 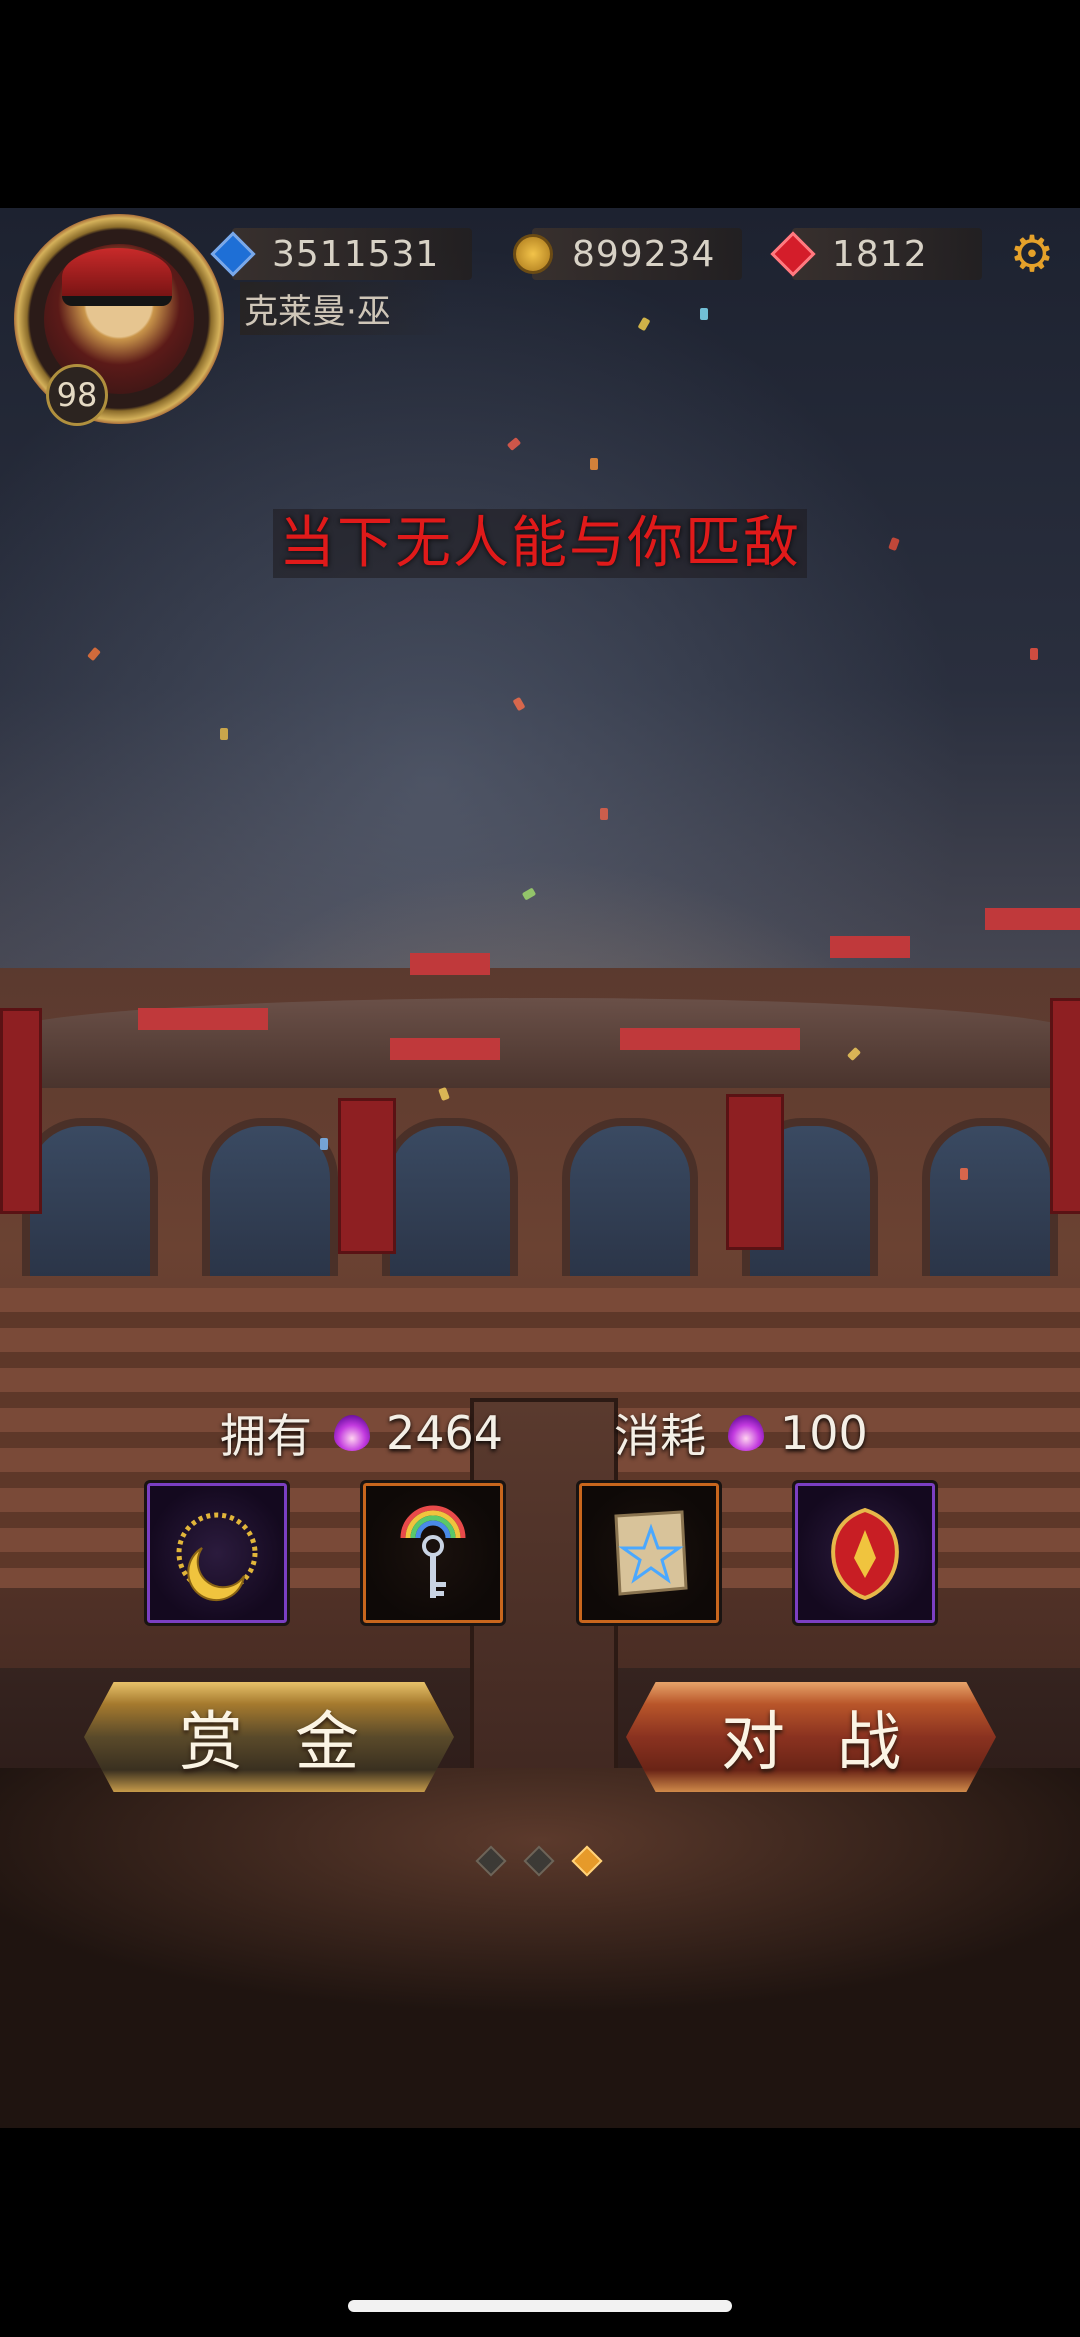 I want to click on player-avatar: 98, so click(x=125, y=320).